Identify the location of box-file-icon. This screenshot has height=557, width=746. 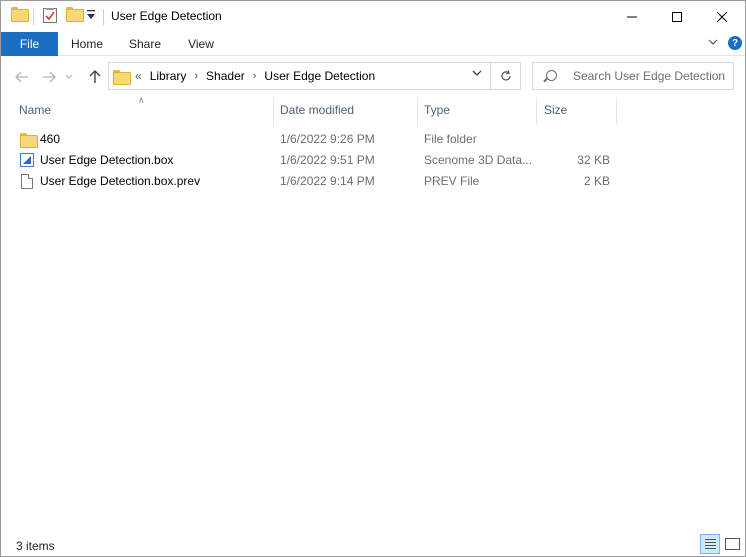
(27, 160).